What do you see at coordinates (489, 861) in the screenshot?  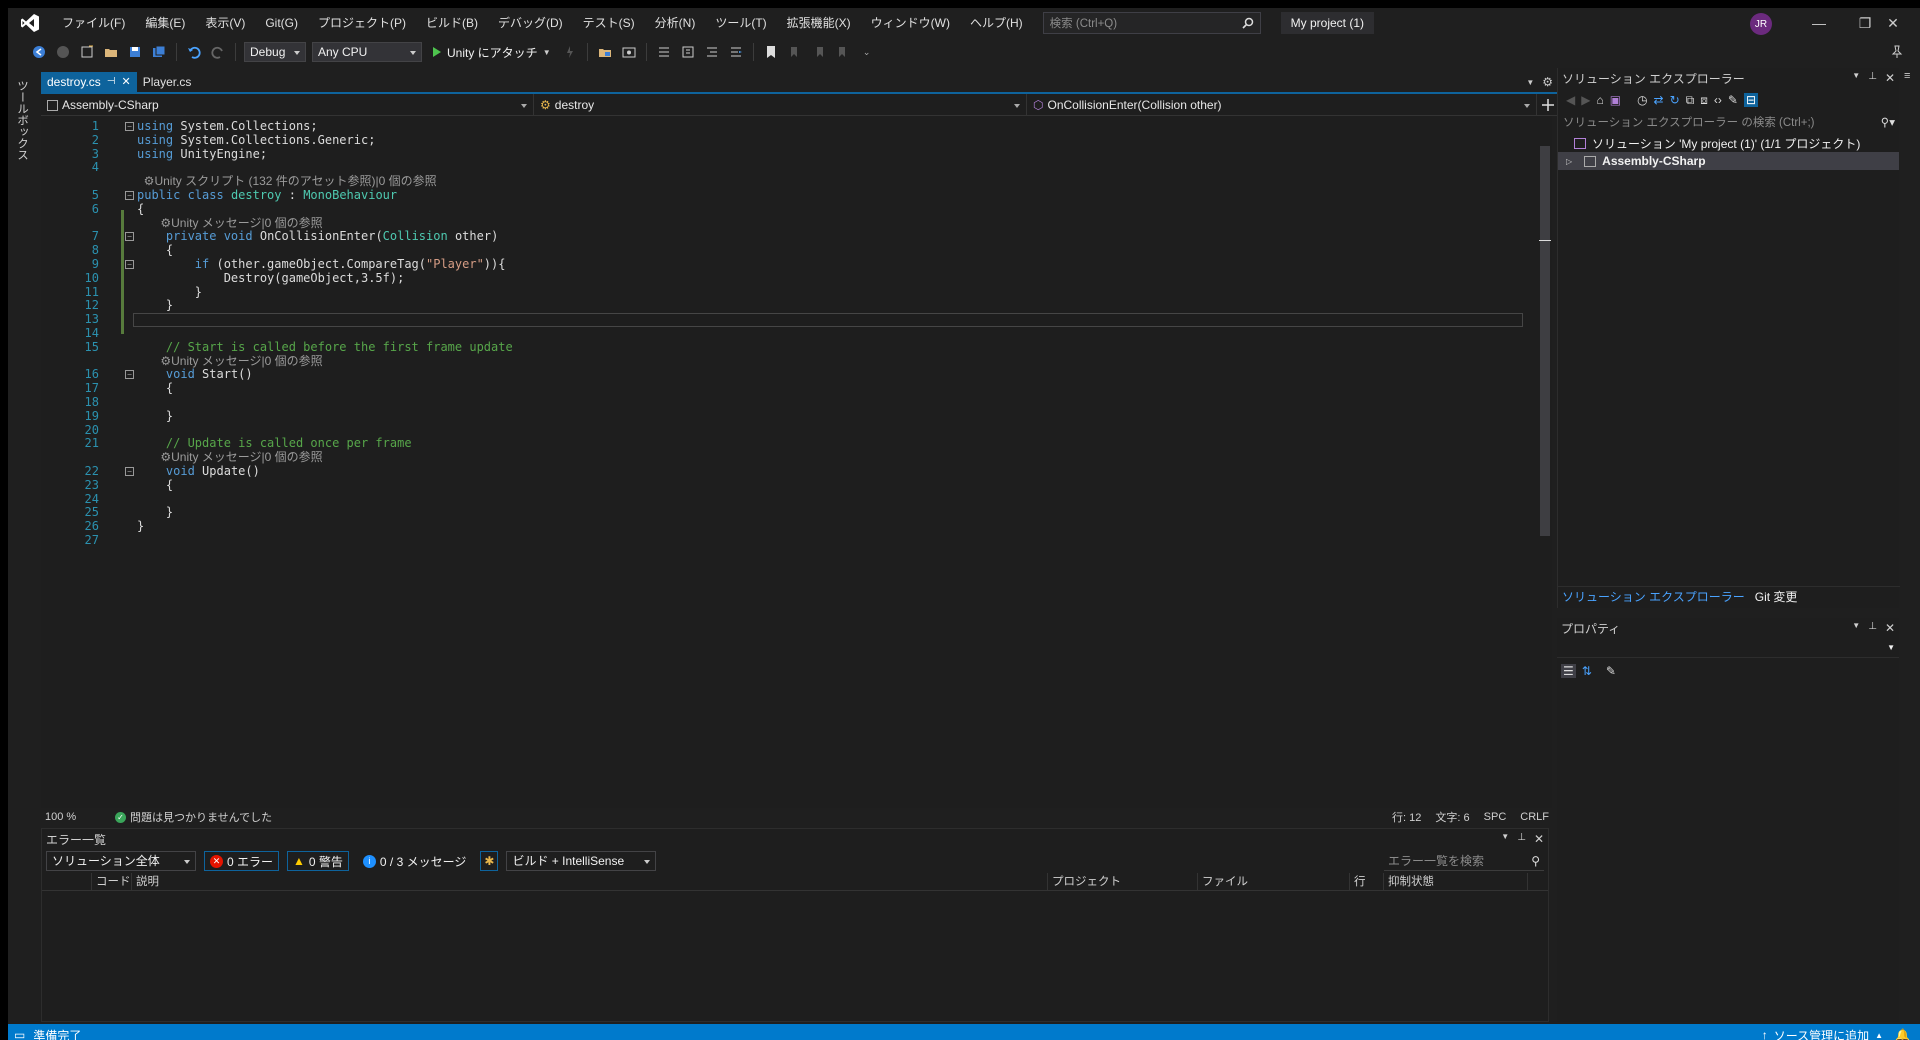 I see `filter-toggle-icon: ✱` at bounding box center [489, 861].